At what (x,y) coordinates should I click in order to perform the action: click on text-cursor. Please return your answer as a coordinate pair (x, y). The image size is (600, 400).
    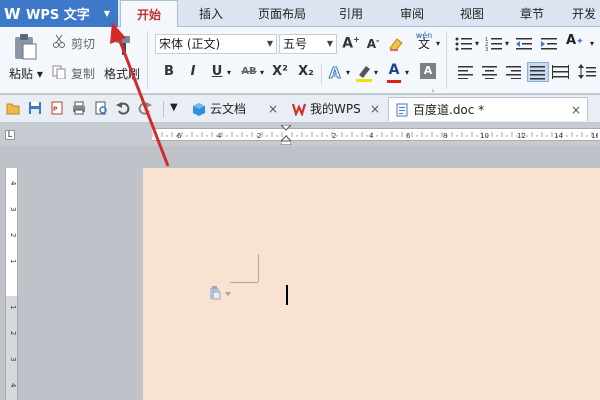
    Looking at the image, I should click on (287, 295).